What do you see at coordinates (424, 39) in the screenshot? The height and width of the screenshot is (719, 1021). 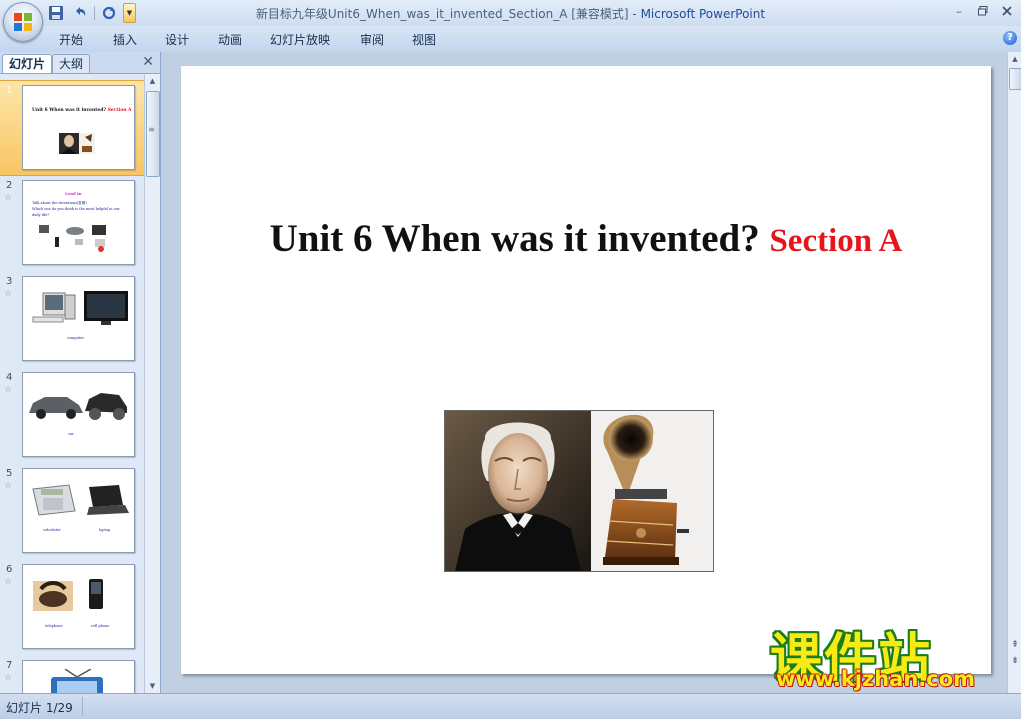 I see `tab-view: 视图` at bounding box center [424, 39].